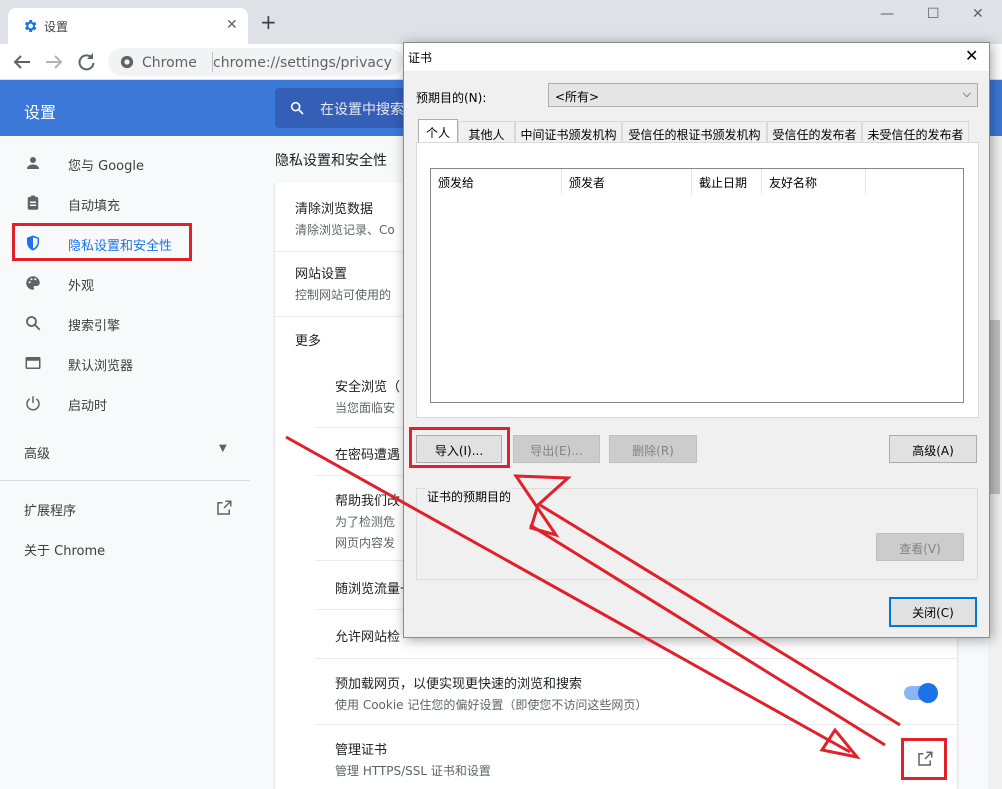  What do you see at coordinates (331, 161) in the screenshot?
I see `page-title: 隐私设置和安全性` at bounding box center [331, 161].